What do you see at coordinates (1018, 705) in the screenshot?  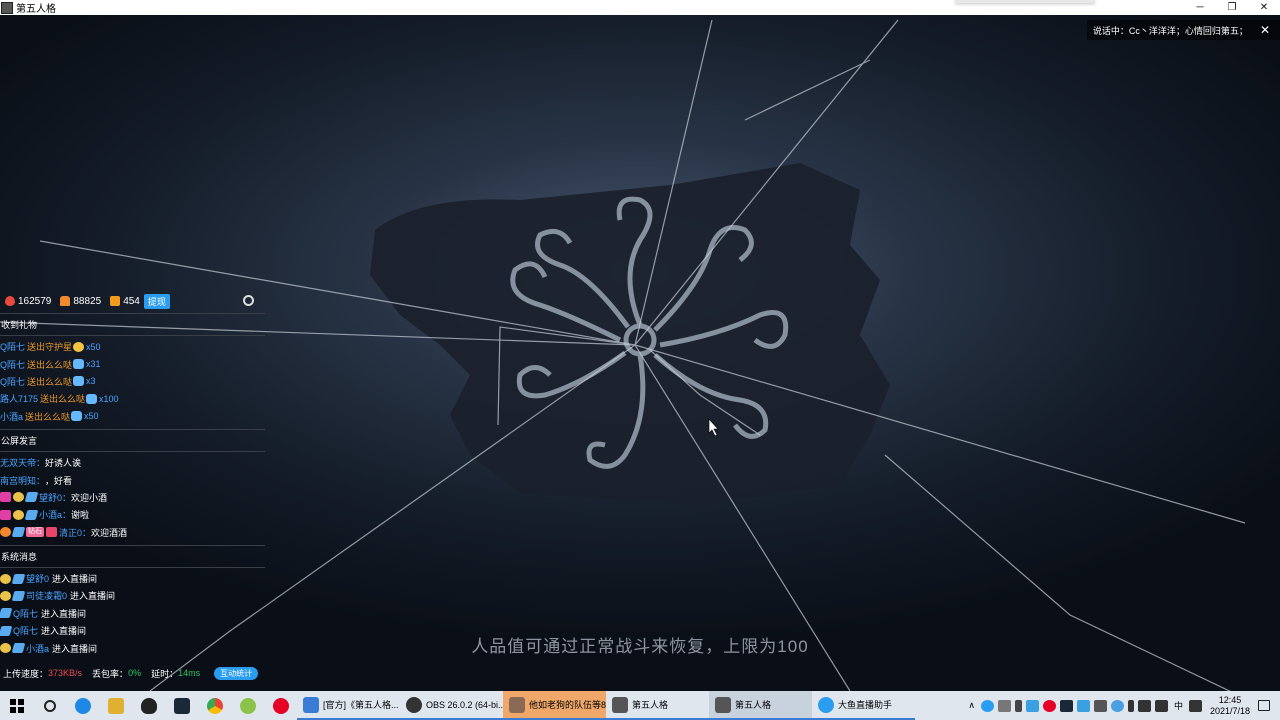 I see `microphone-icon` at bounding box center [1018, 705].